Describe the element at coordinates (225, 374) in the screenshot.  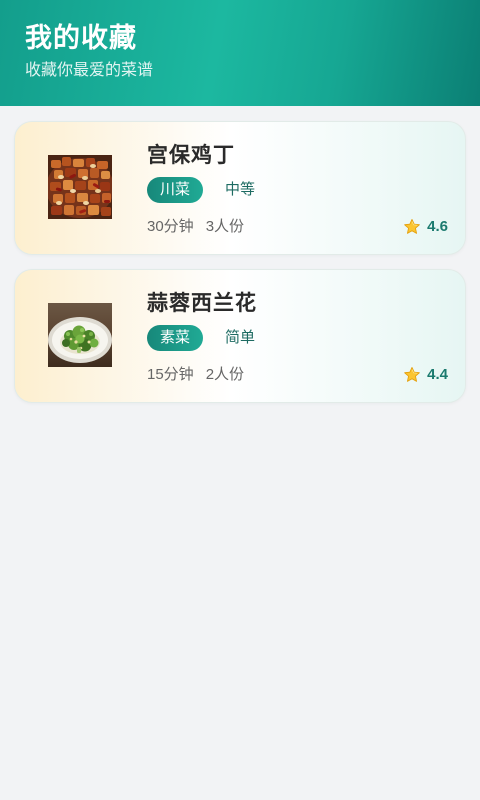
I see `servings: 2人份` at that location.